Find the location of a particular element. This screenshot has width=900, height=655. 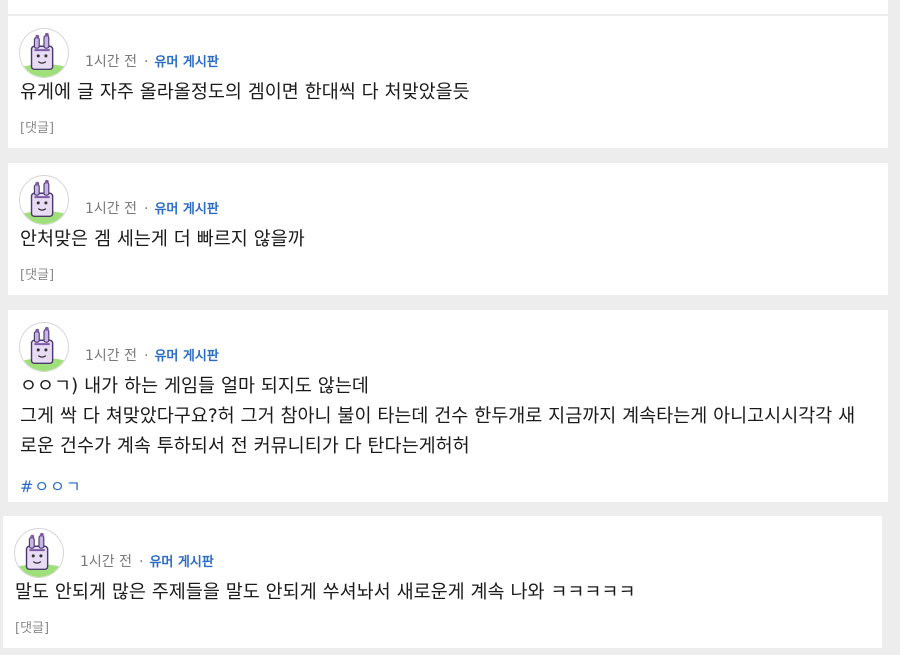

post-text-line: ㅇㅇㄱ) 내가 하는 게임들 얼마 되지도 않는데 is located at coordinates (194, 386).